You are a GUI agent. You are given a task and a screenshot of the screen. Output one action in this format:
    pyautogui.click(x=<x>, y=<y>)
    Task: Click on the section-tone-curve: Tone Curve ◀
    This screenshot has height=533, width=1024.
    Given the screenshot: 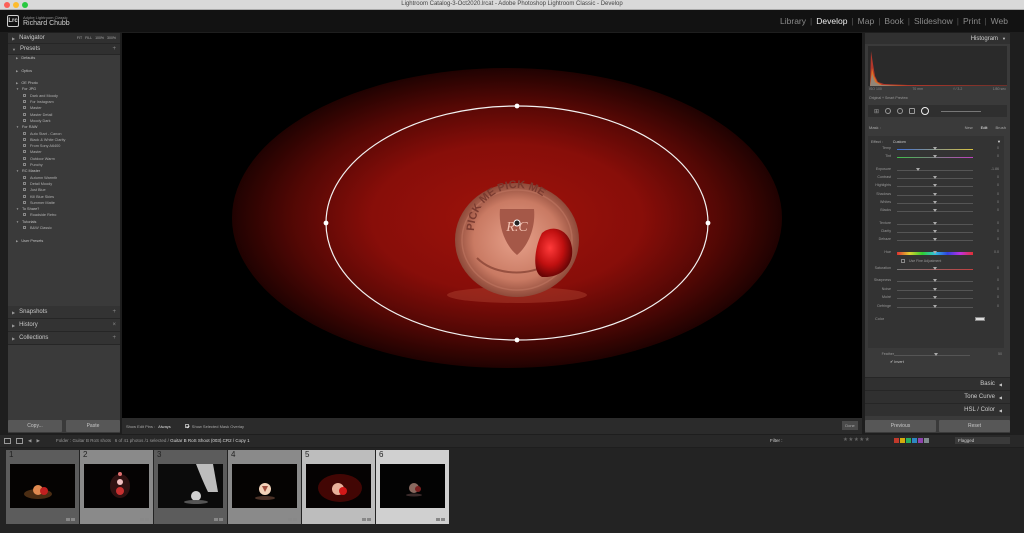 What is the action you would take?
    pyautogui.click(x=937, y=396)
    